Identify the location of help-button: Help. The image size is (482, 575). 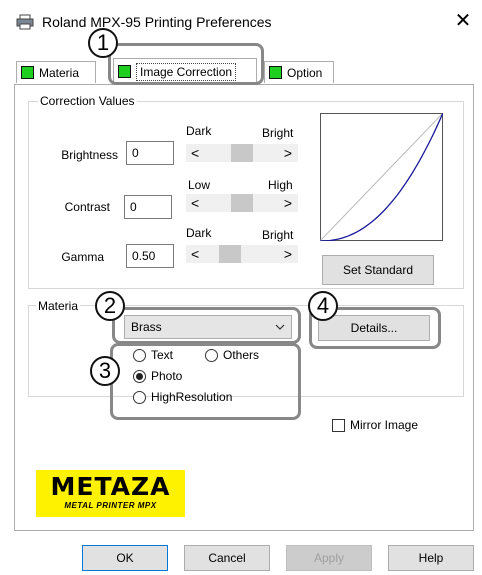
(431, 558).